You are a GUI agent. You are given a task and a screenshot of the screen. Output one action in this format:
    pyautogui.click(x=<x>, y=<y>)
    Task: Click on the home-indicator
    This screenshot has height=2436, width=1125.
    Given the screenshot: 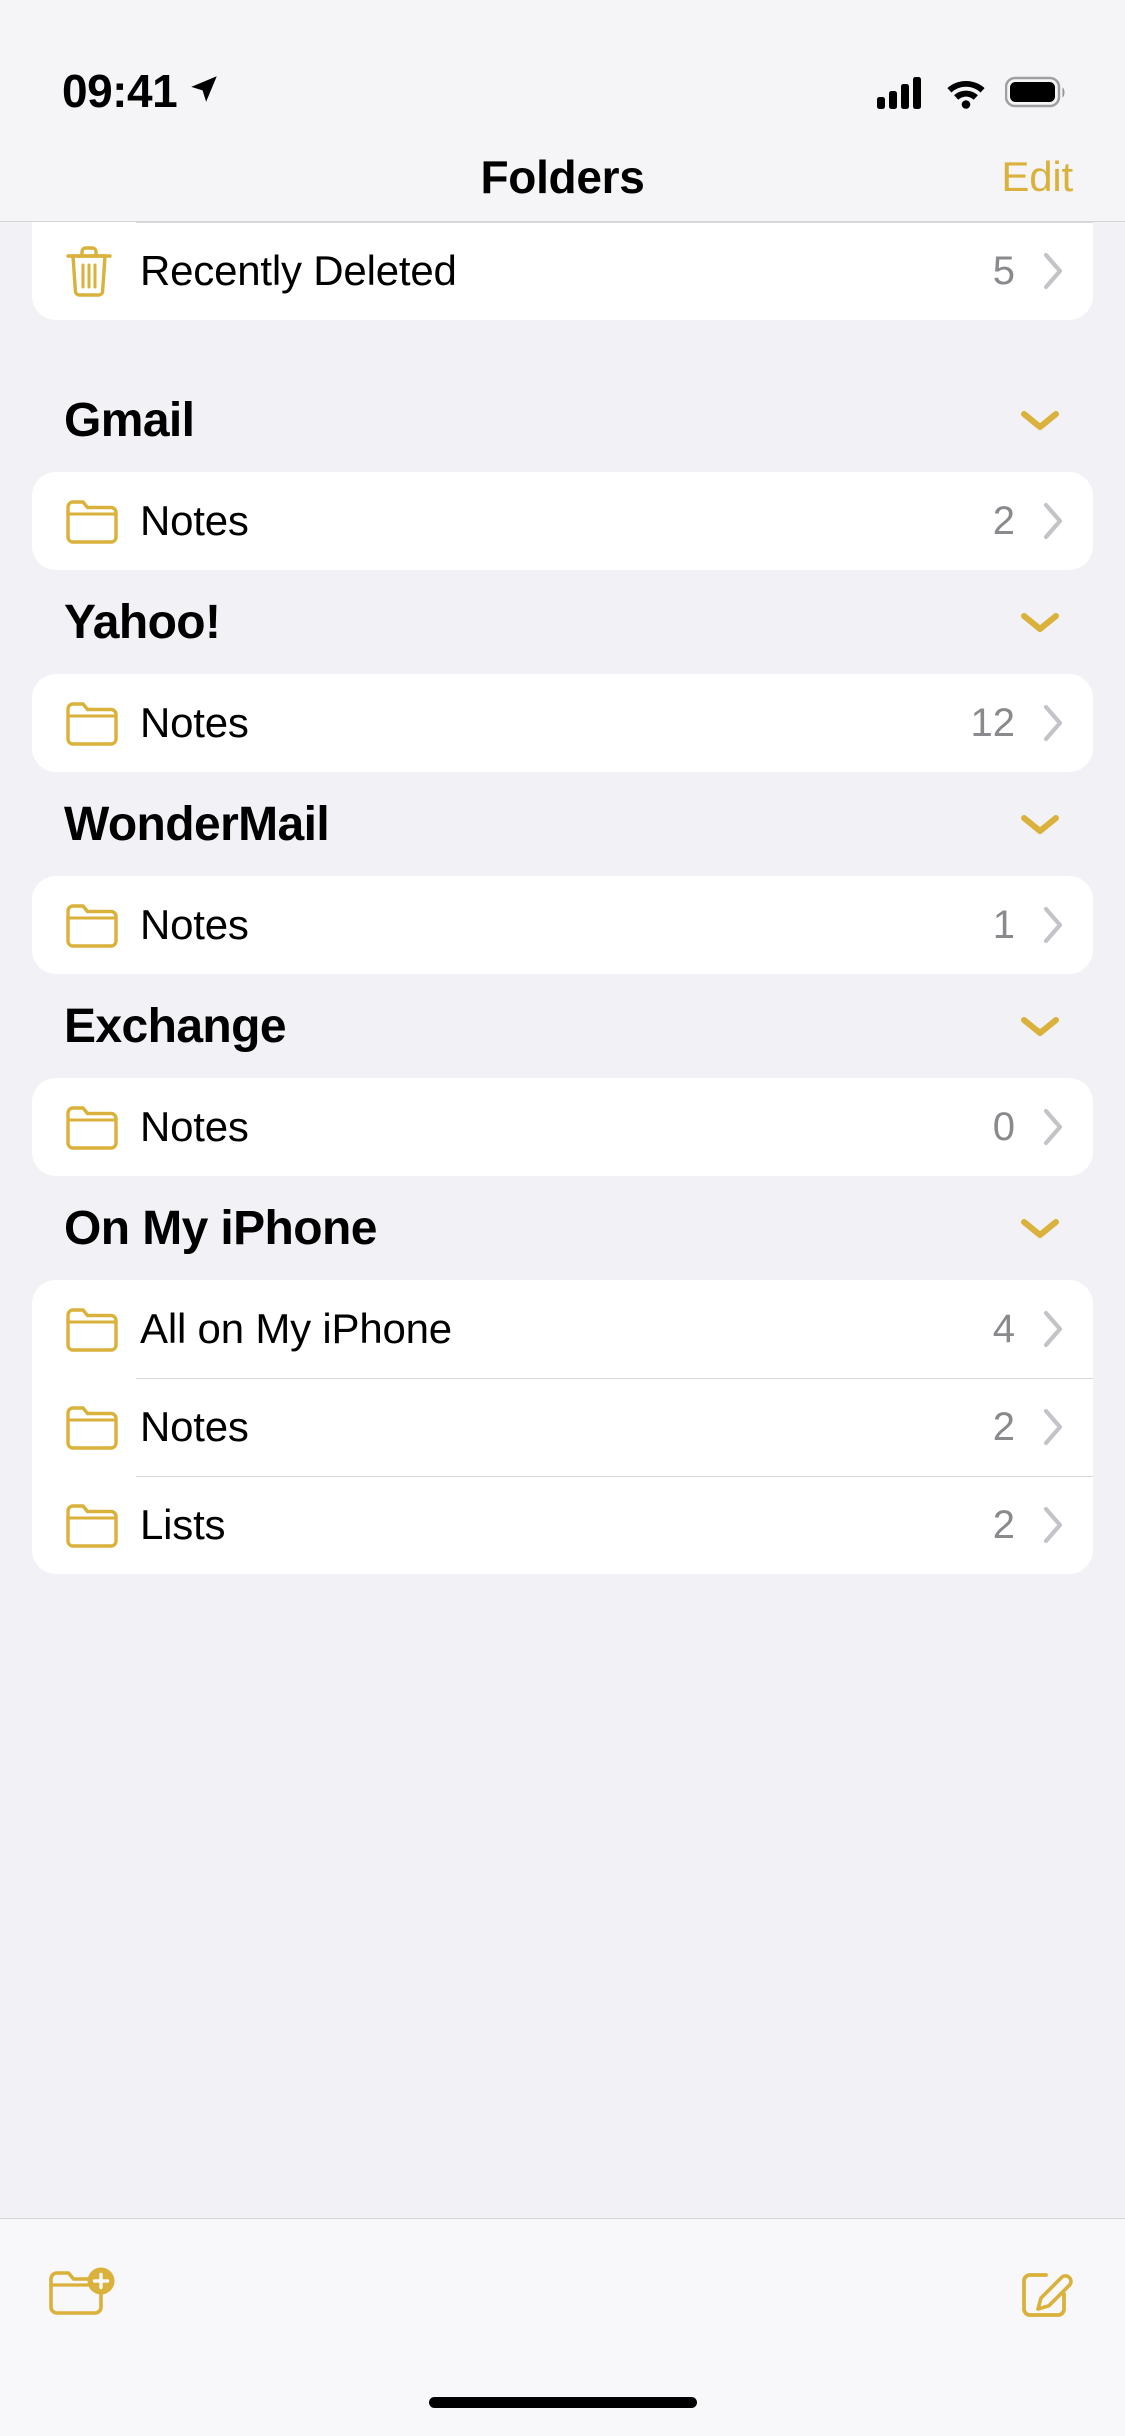 What is the action you would take?
    pyautogui.click(x=562, y=2402)
    